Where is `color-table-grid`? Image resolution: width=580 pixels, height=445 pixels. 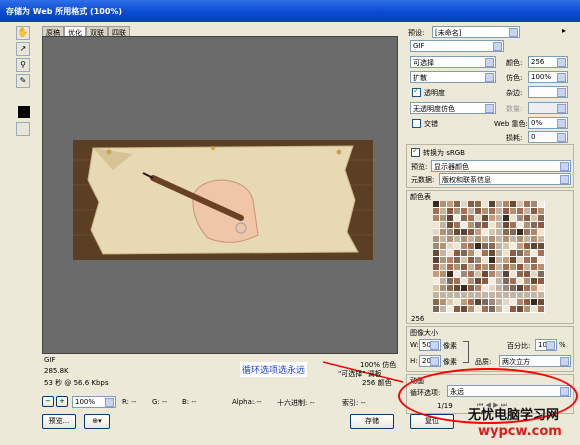
color-table-grid is located at coordinates (489, 257).